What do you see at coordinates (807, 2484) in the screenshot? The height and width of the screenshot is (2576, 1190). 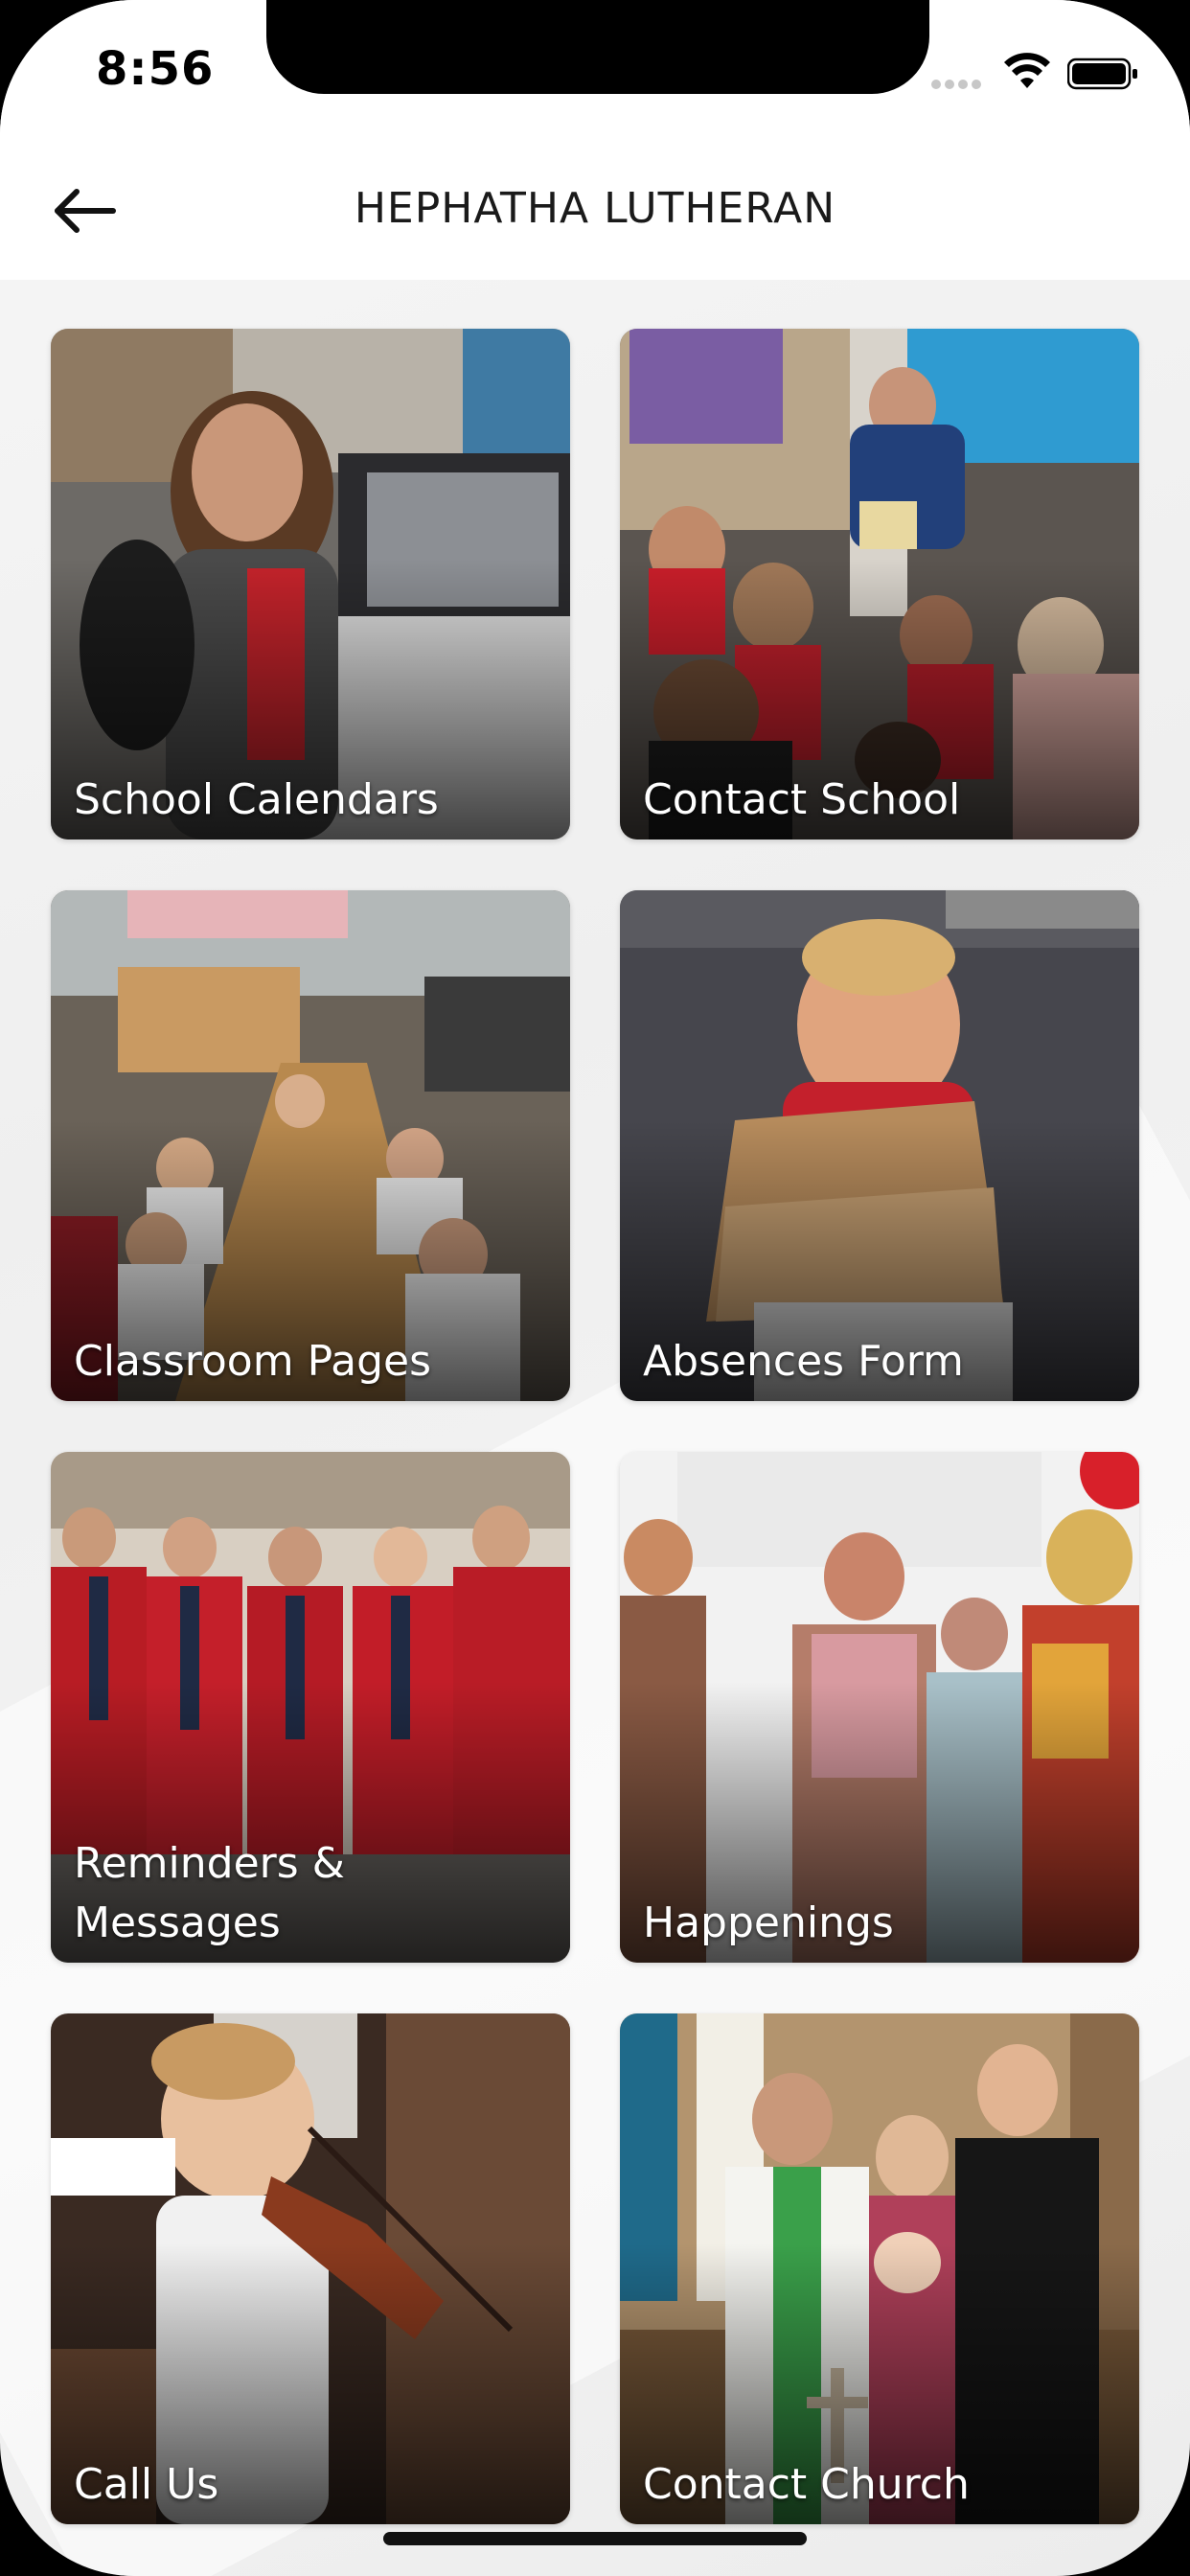 I see `tile-label: Contact Church` at bounding box center [807, 2484].